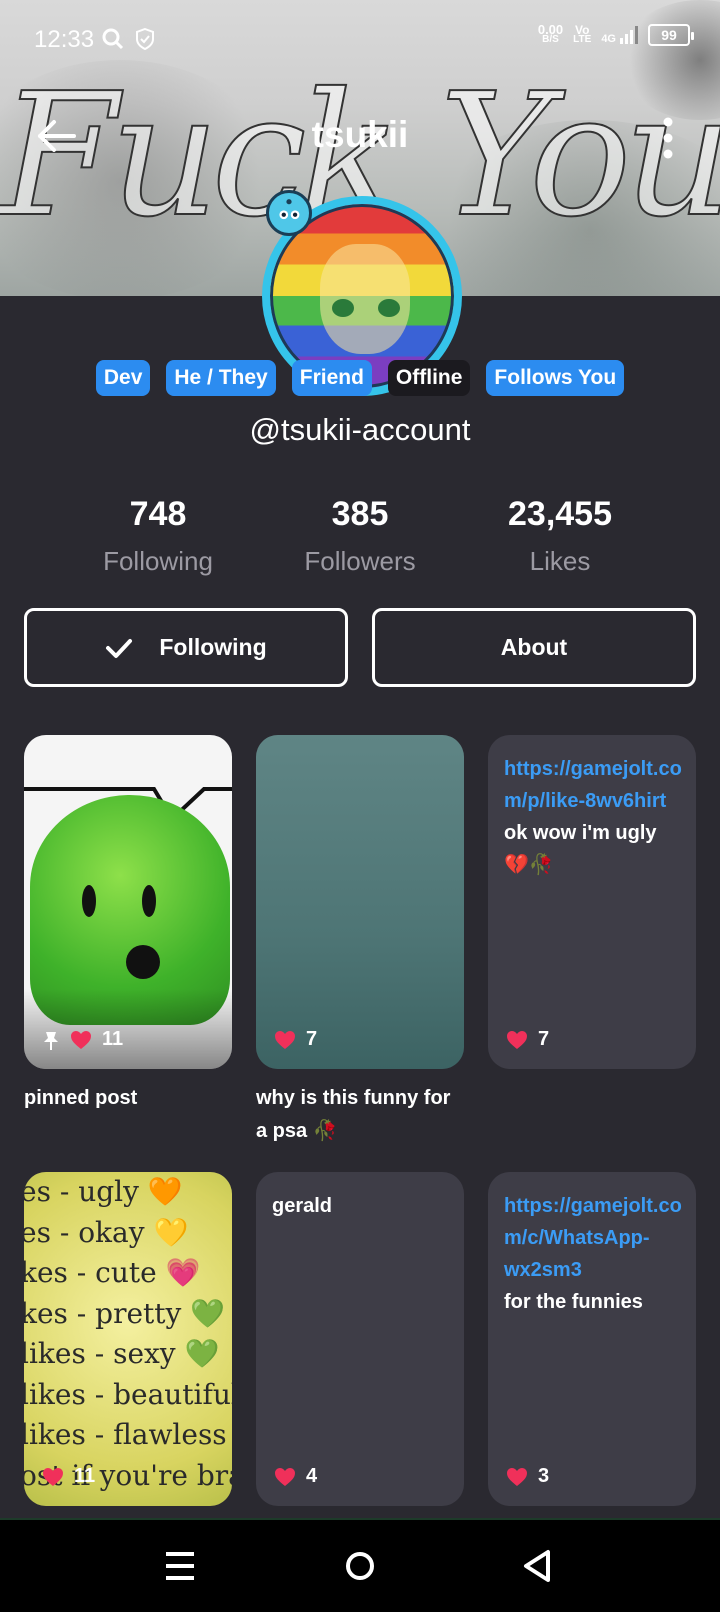 Image resolution: width=720 pixels, height=1612 pixels. Describe the element at coordinates (180, 1566) in the screenshot. I see `recent-apps-icon` at that location.